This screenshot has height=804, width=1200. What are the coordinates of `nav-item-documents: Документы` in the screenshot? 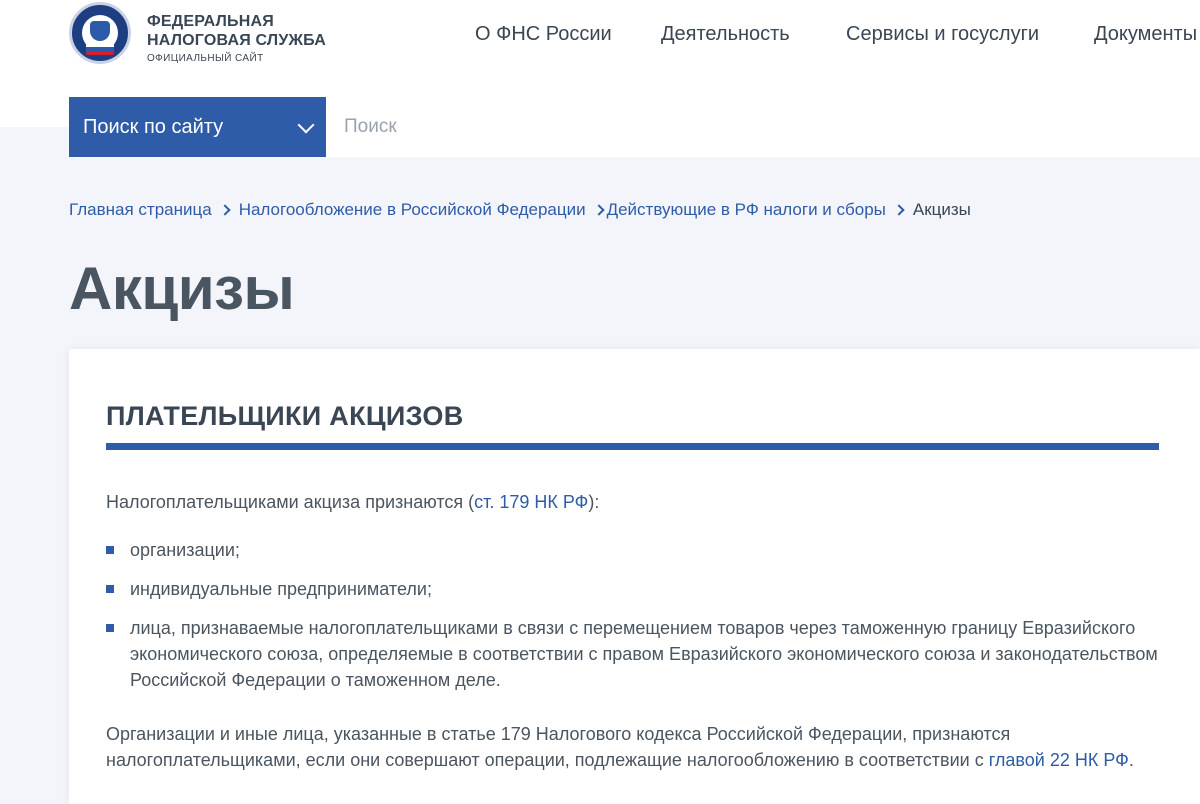 It's located at (1145, 34).